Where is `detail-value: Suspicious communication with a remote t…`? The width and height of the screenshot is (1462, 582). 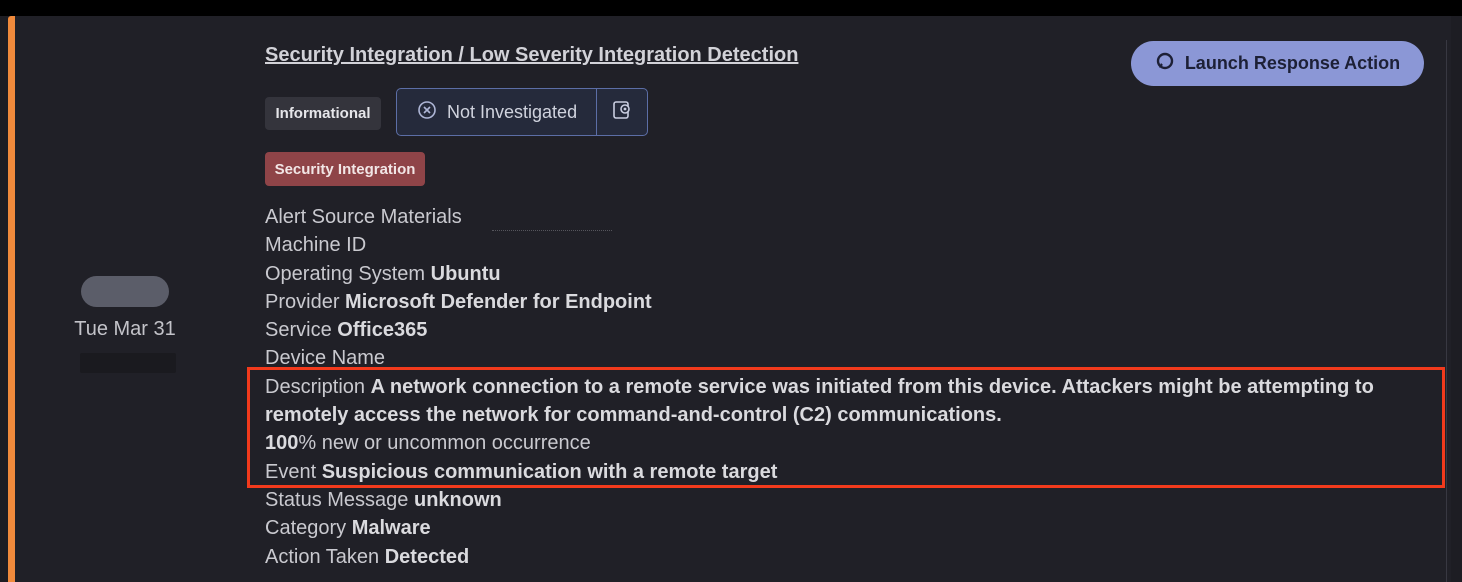
detail-value: Suspicious communication with a remote t… is located at coordinates (549, 471).